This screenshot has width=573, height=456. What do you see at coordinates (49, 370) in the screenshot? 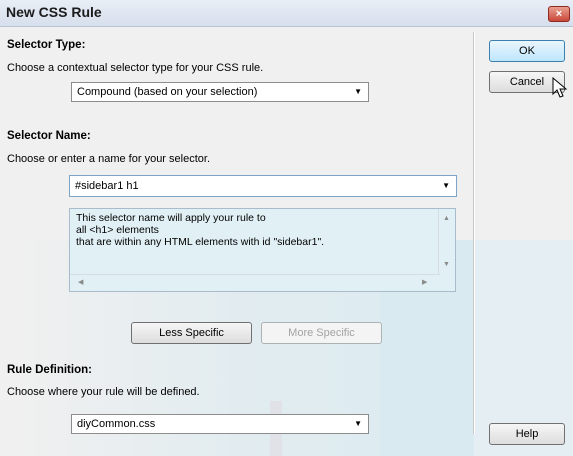
I see `rule-definition-heading: Rule Definition:` at bounding box center [49, 370].